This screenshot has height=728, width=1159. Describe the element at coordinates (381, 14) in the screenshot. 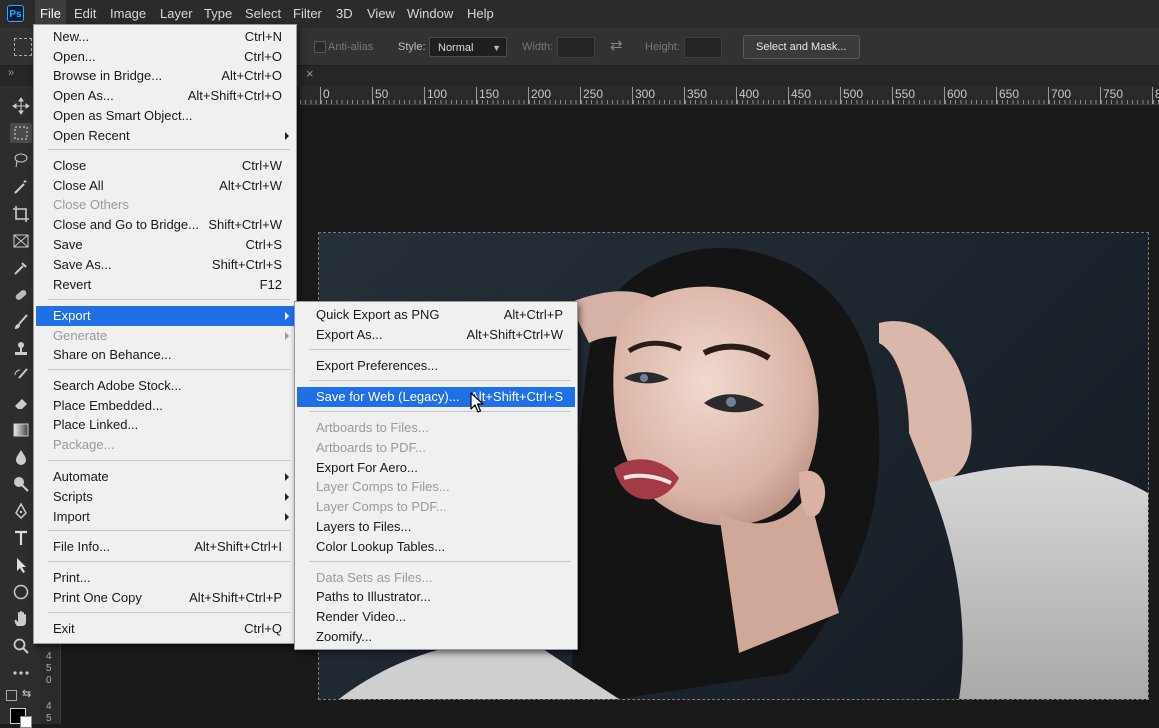

I see `menu-view: View` at that location.